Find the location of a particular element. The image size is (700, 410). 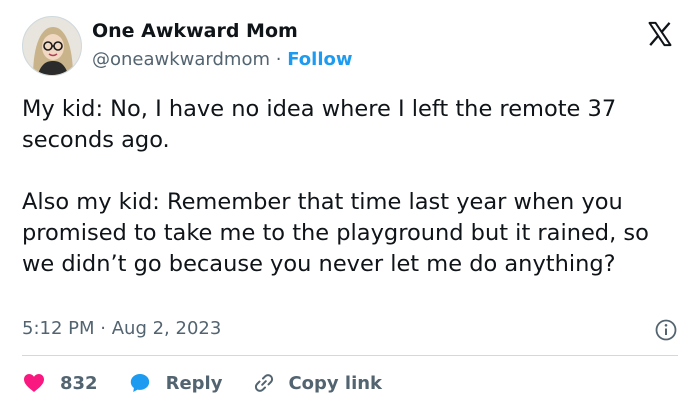

tweet-header: One Awkward Mom @oneawkwardmom · Follow is located at coordinates (350, 47).